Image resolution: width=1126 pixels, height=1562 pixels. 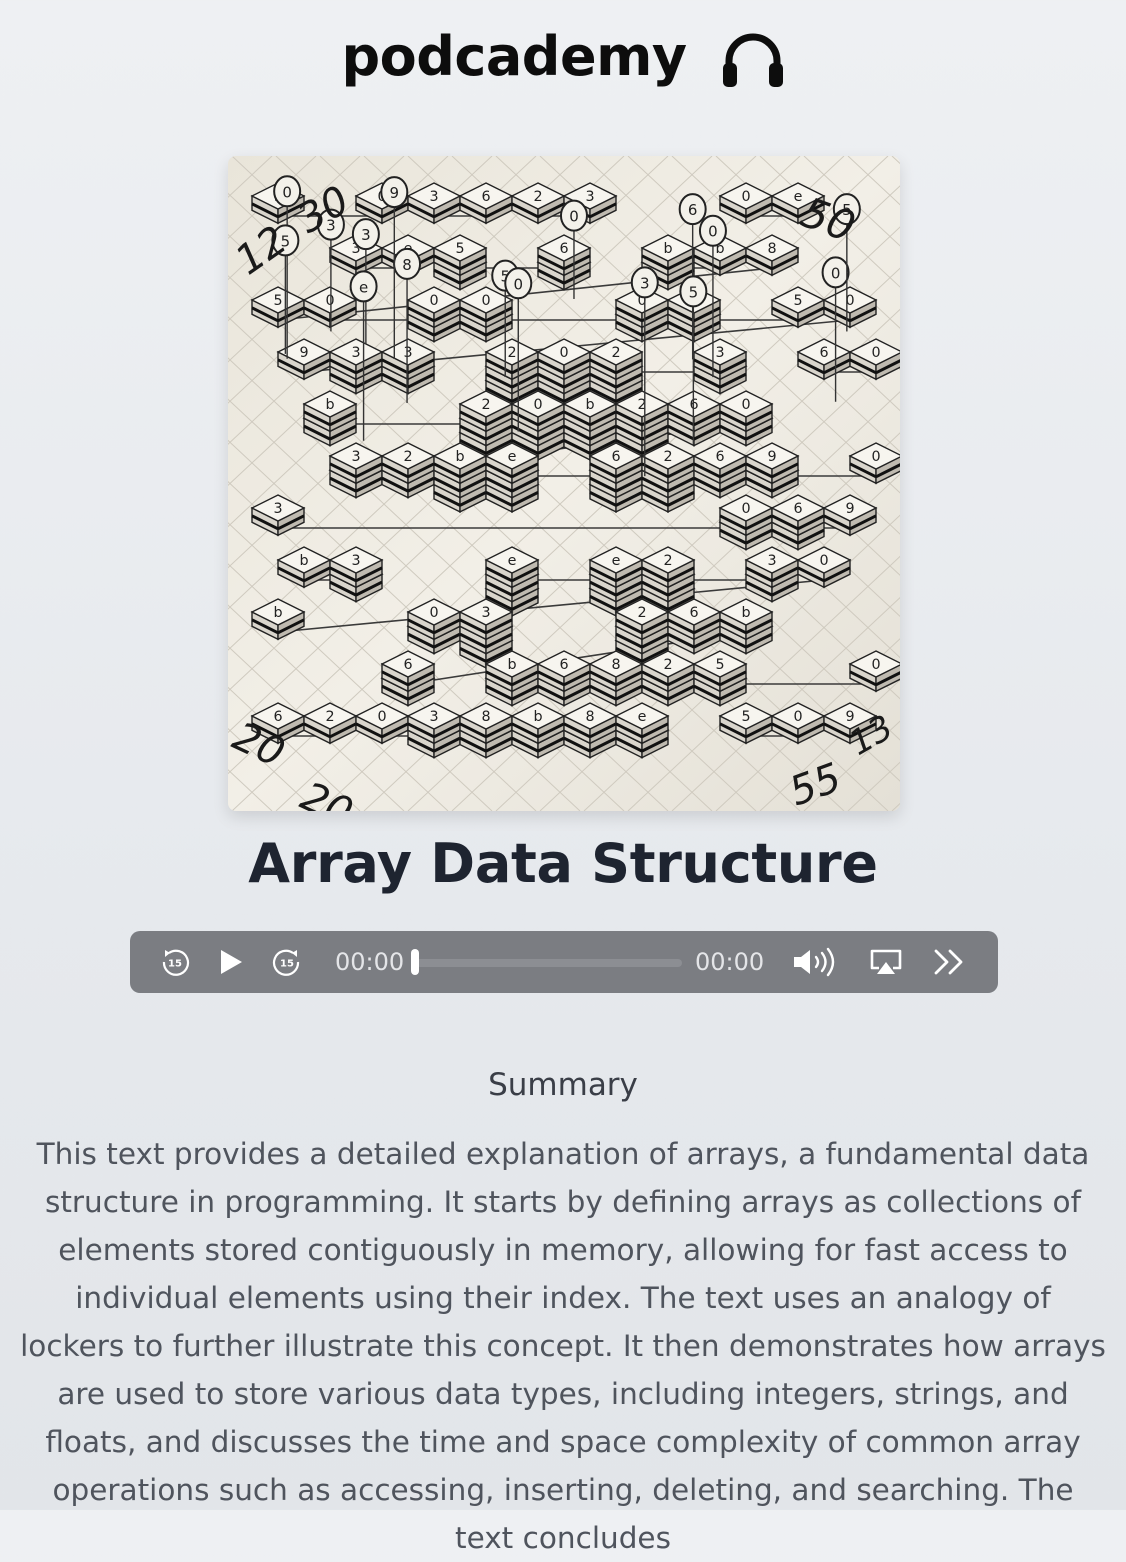 I want to click on headphones-icon, so click(x=752, y=60).